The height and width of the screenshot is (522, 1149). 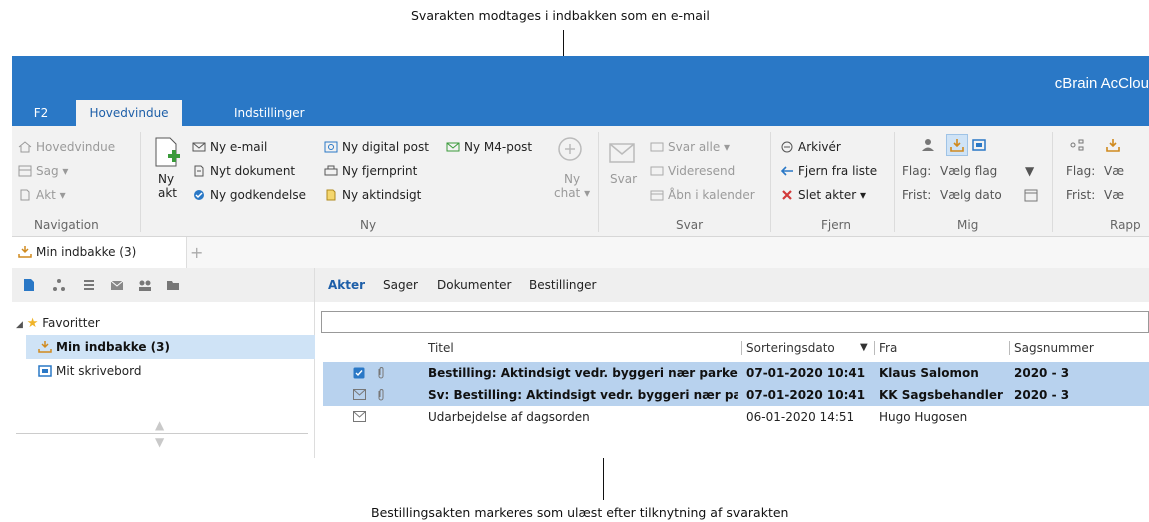 I want to click on row-case, so click(x=1074, y=417).